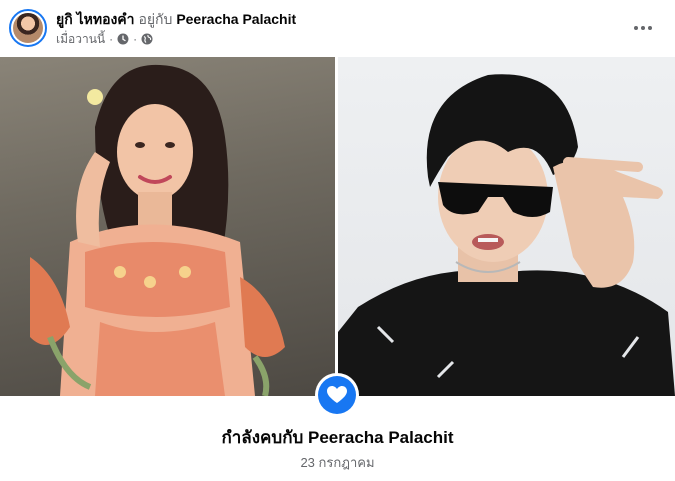  I want to click on clock-icon, so click(123, 39).